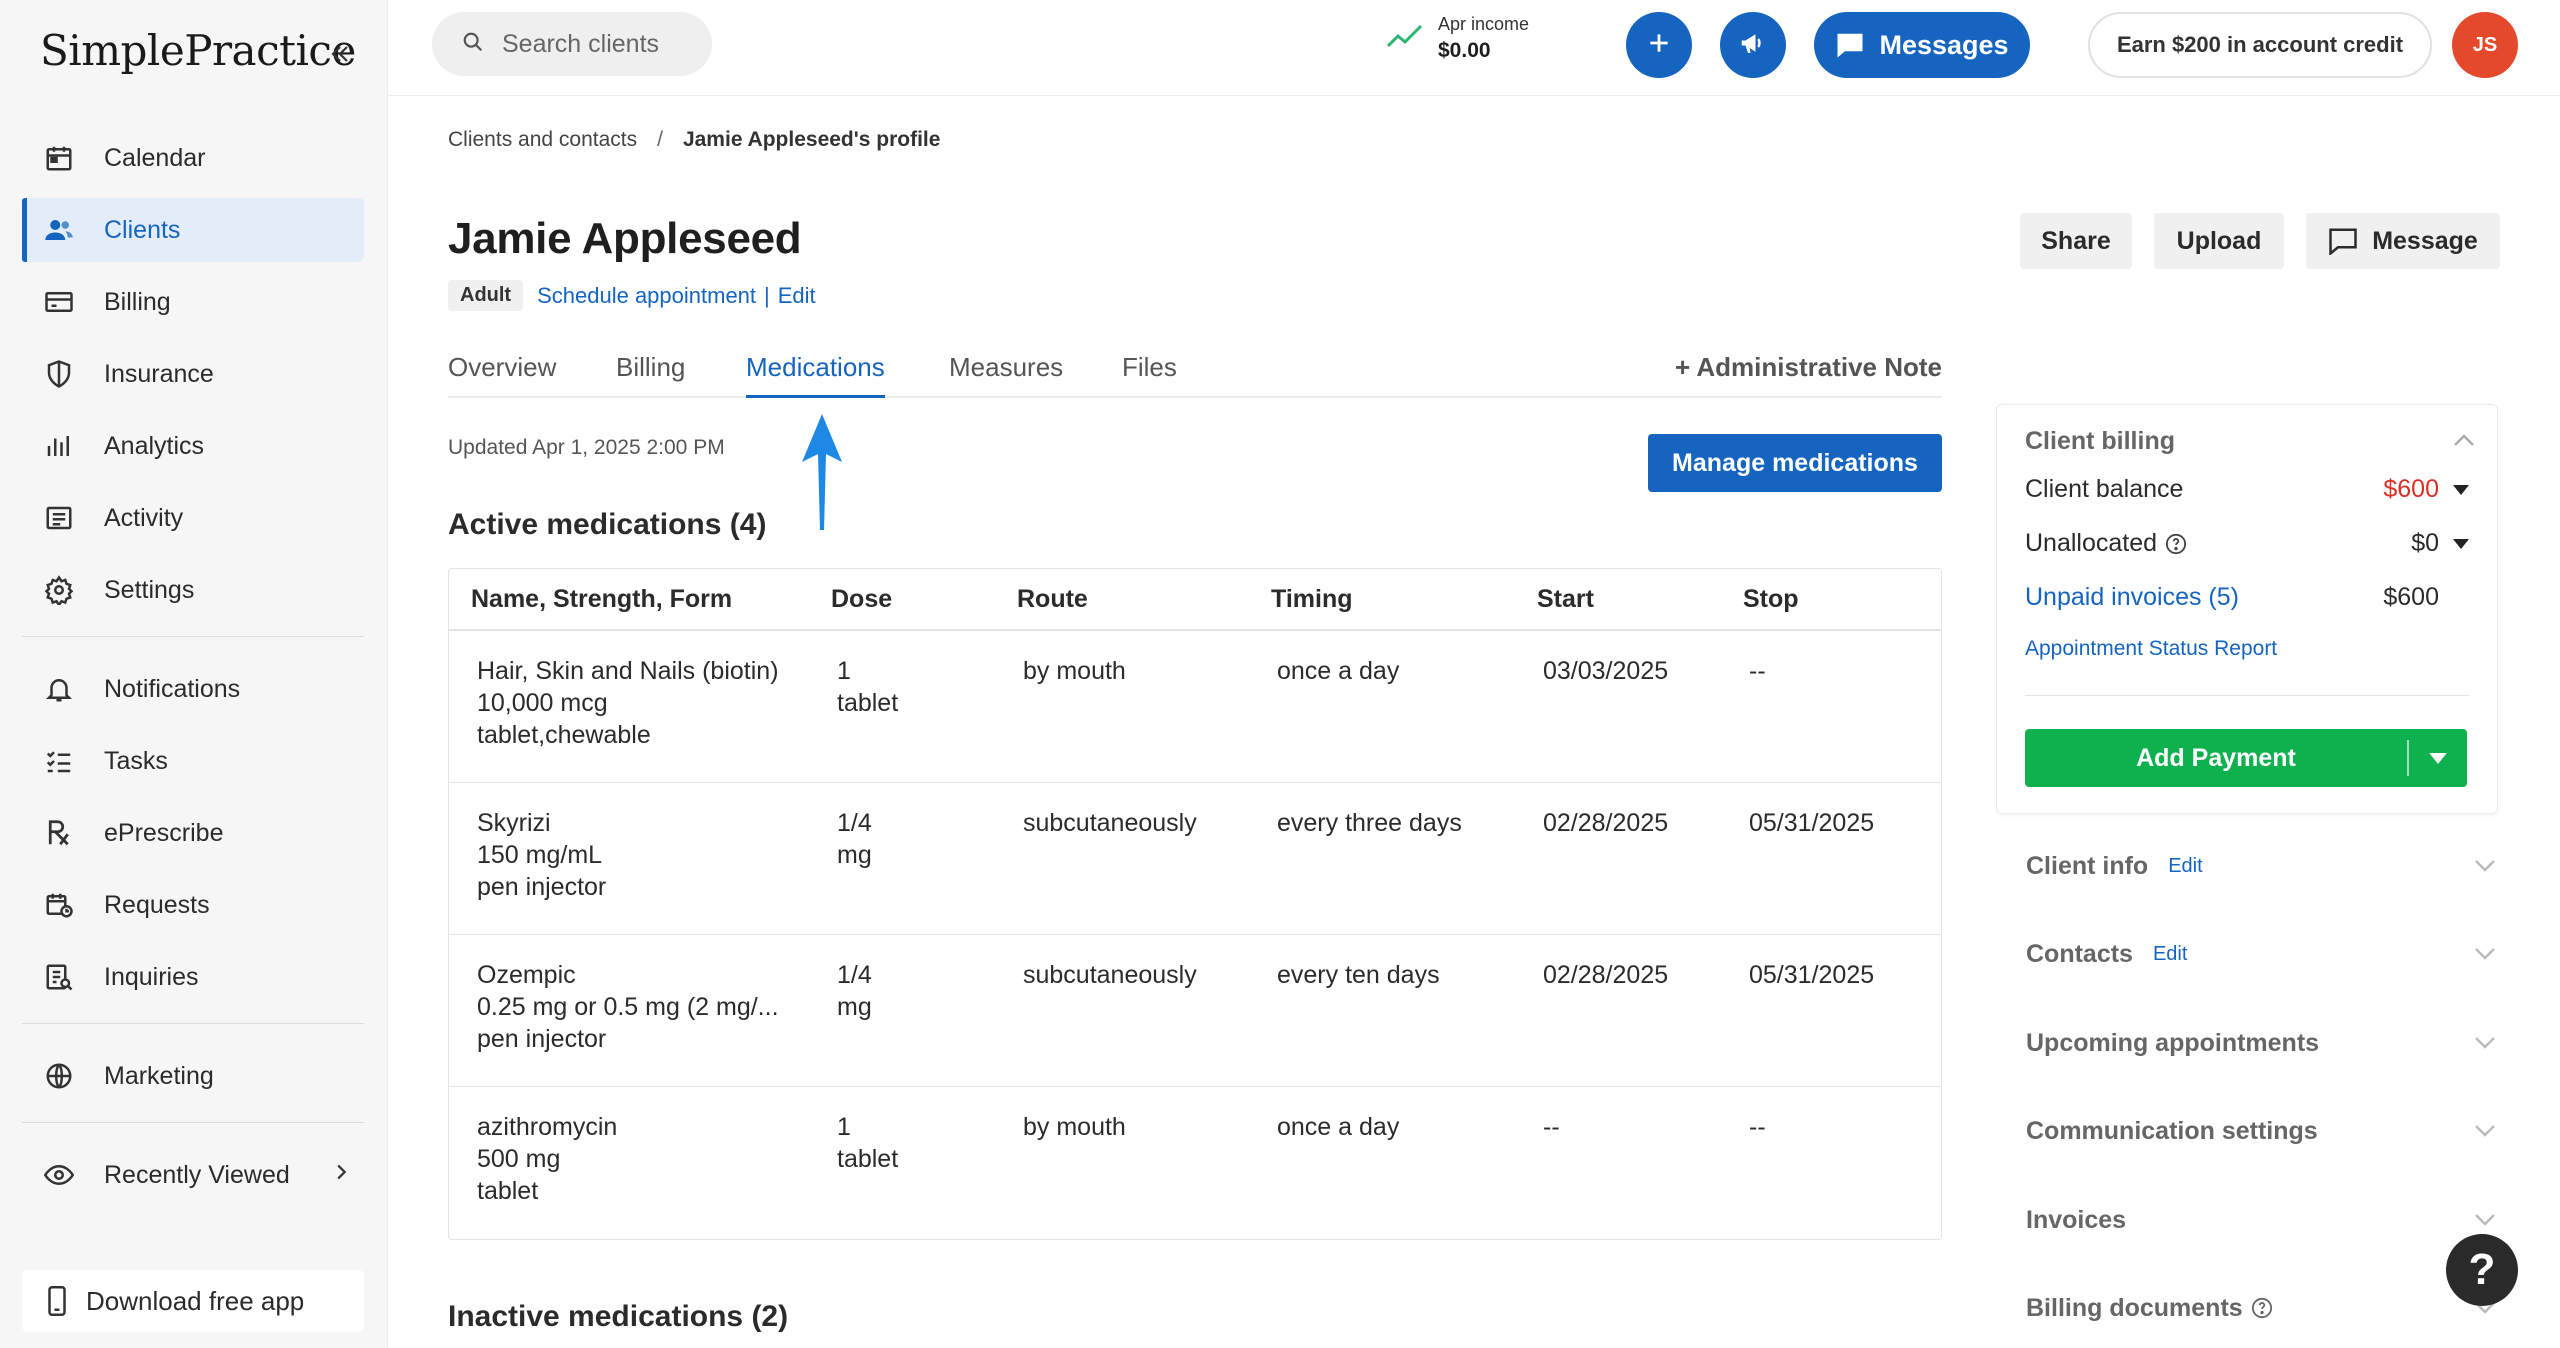  What do you see at coordinates (1922, 45) in the screenshot?
I see `messages-button: Messages` at bounding box center [1922, 45].